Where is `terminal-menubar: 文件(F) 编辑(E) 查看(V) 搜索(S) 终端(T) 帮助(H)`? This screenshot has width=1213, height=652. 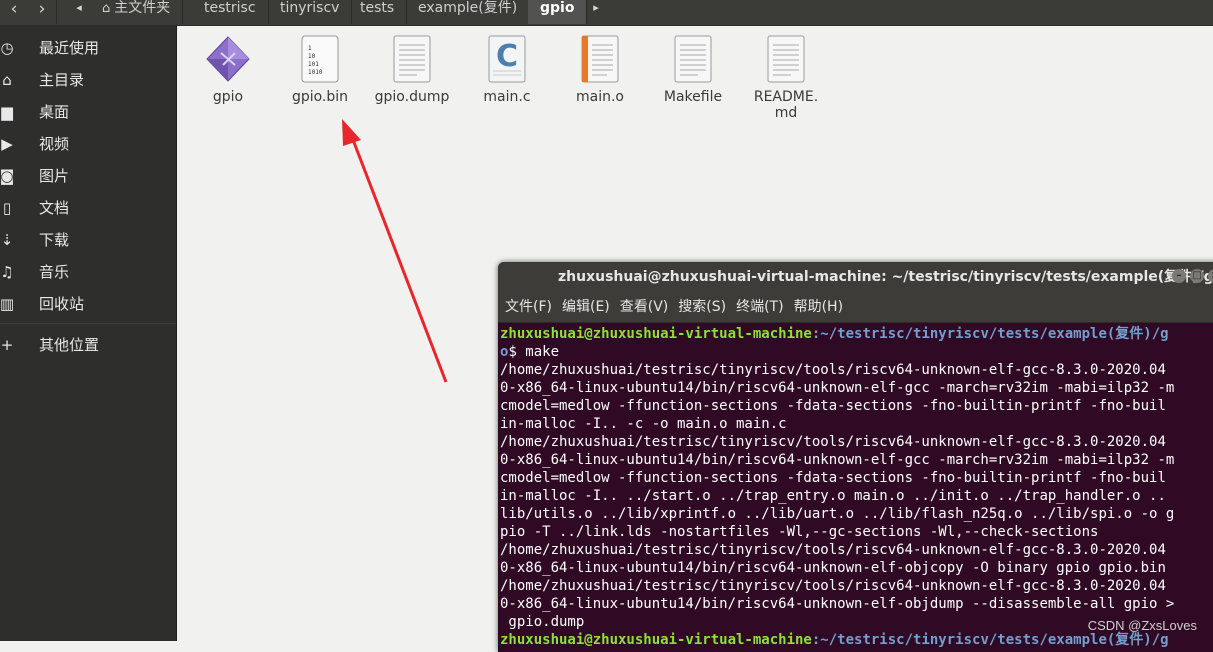 terminal-menubar: 文件(F) 编辑(E) 查看(V) 搜索(S) 终端(T) 帮助(H) is located at coordinates (855, 307).